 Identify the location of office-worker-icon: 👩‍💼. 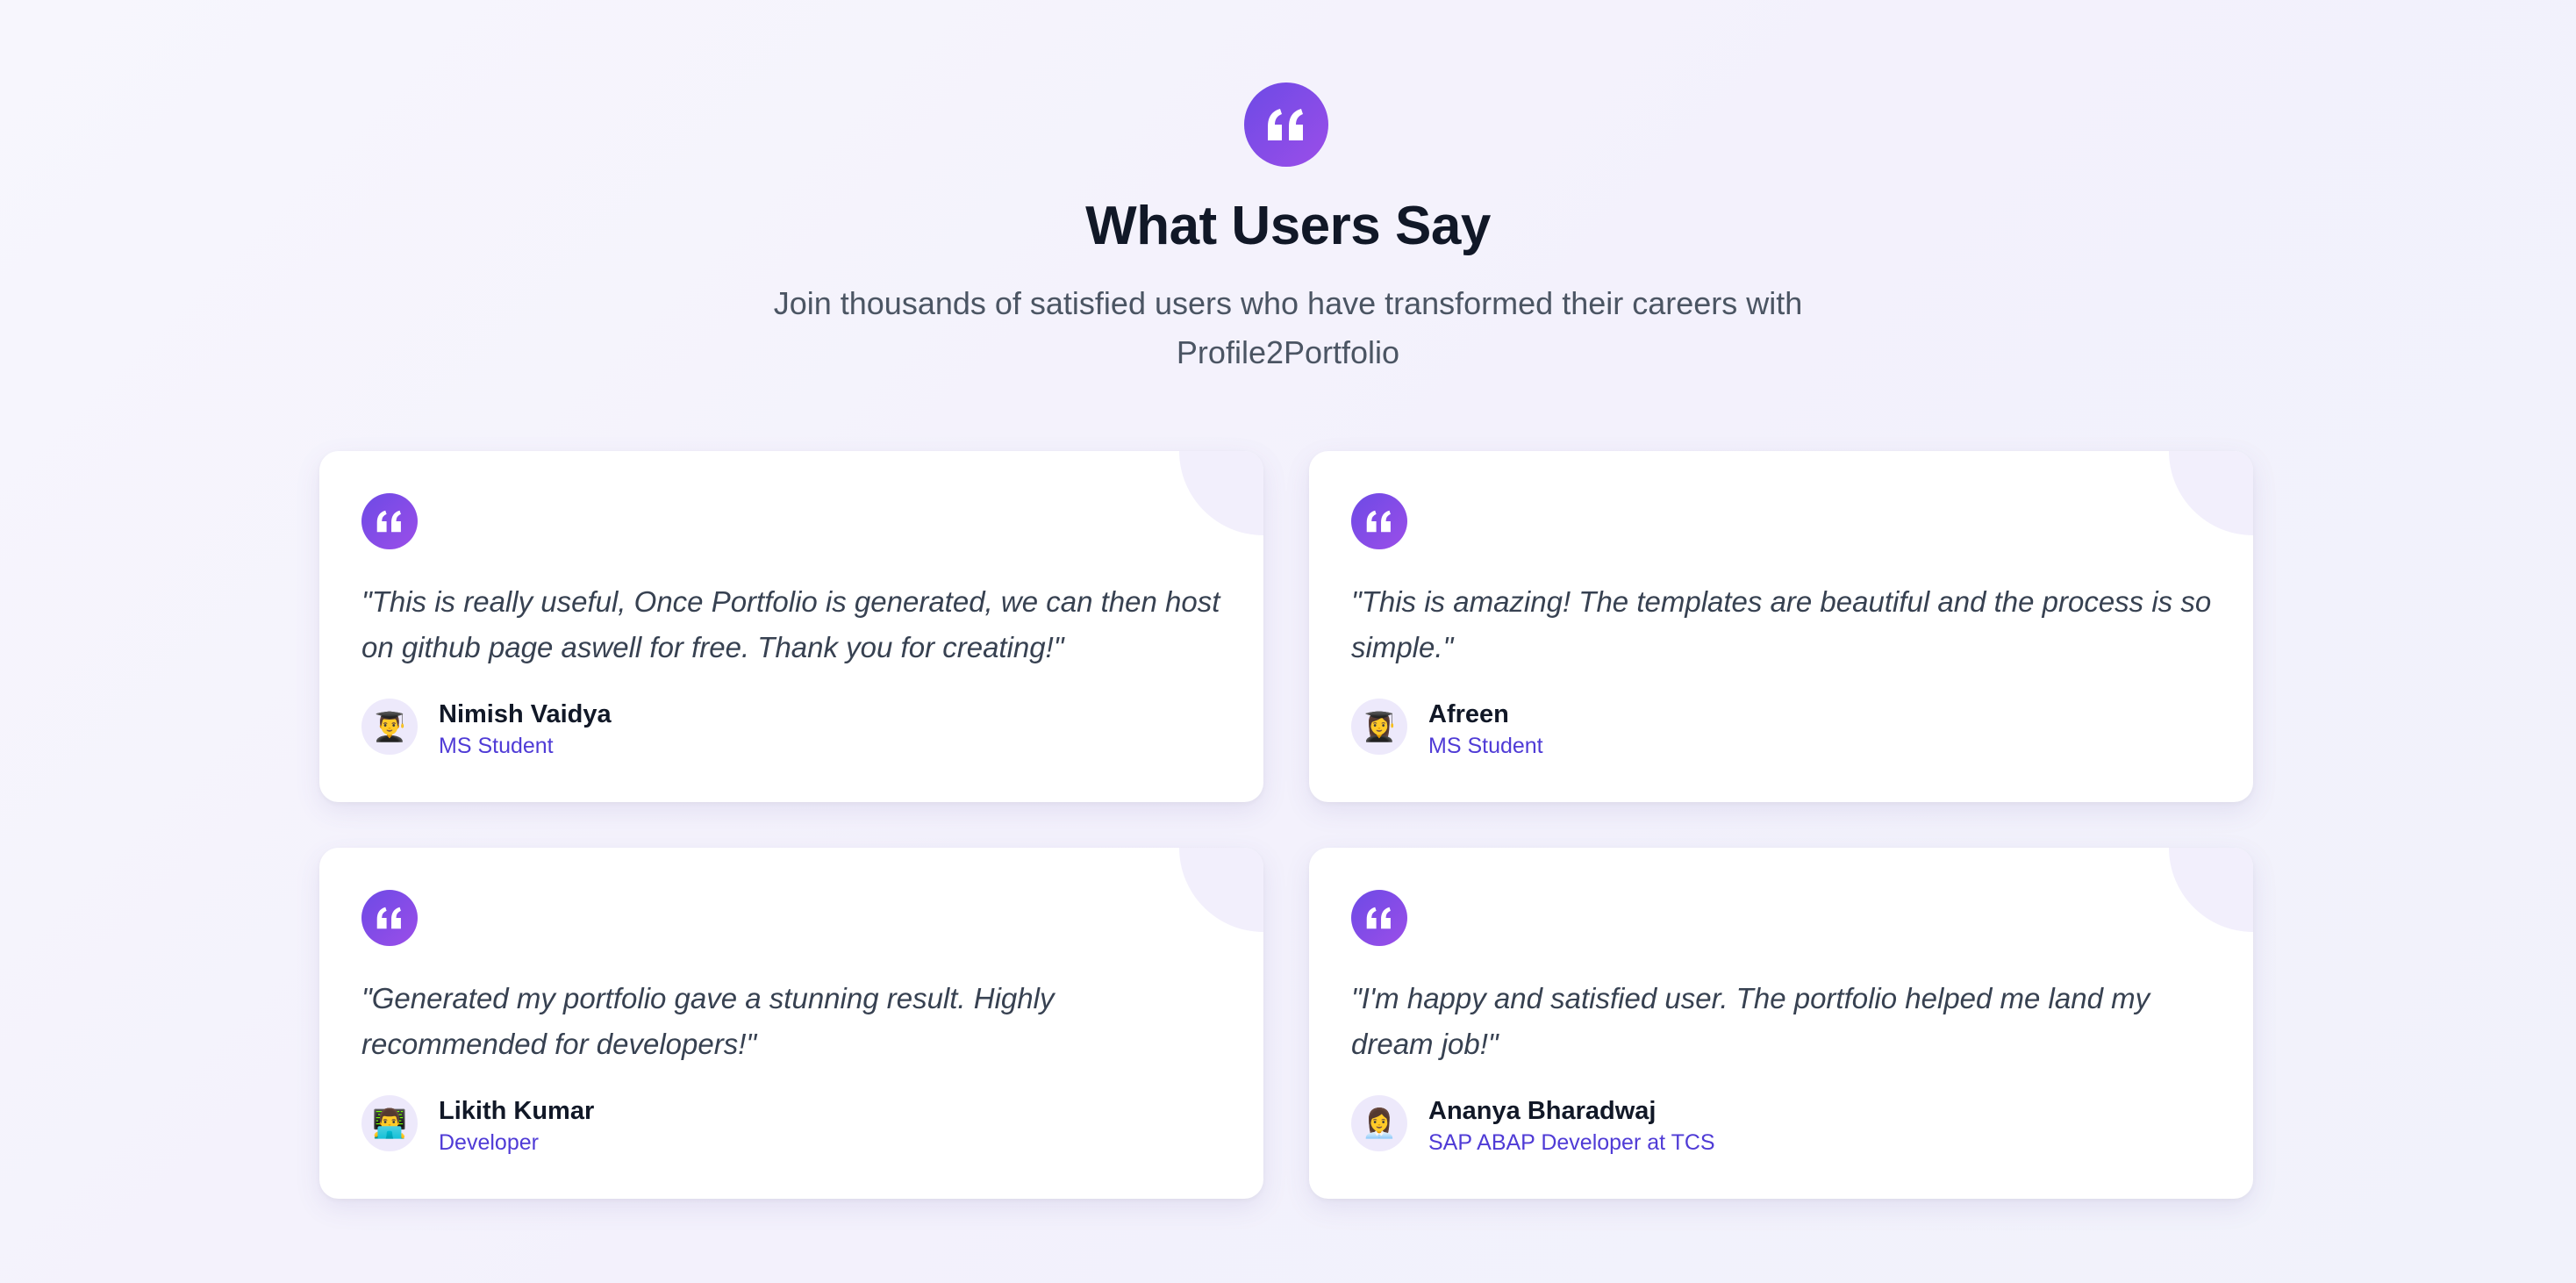
(1379, 1123).